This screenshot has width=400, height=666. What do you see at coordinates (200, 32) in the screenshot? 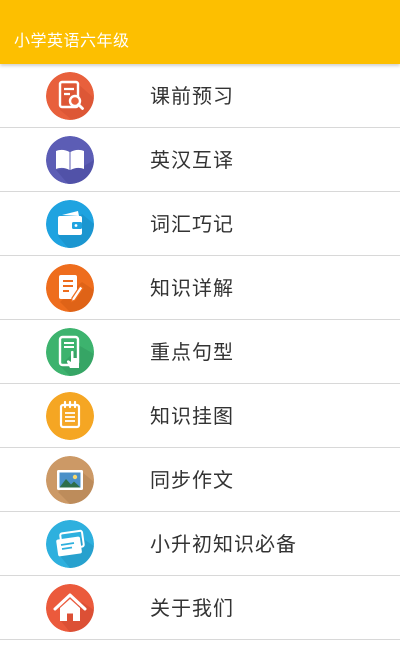
I see `app-bar: 小学英语六年级` at bounding box center [200, 32].